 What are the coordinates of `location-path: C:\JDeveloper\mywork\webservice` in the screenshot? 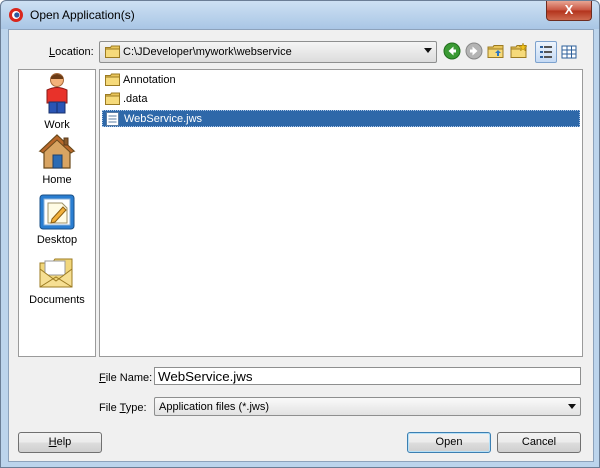 It's located at (207, 52).